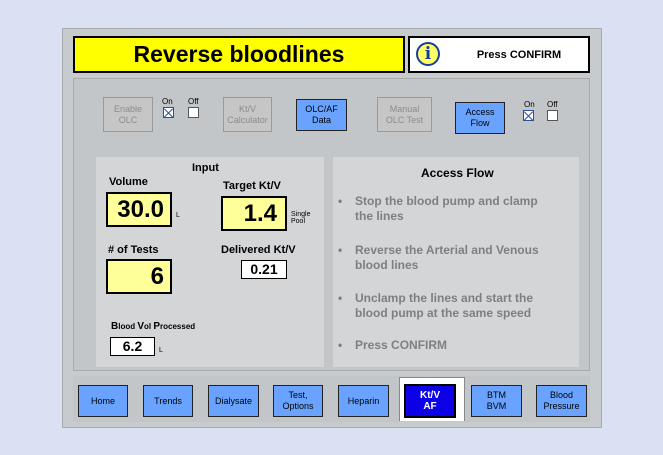 The width and height of the screenshot is (663, 455). What do you see at coordinates (480, 118) in the screenshot?
I see `access-flow-button: Access Flow` at bounding box center [480, 118].